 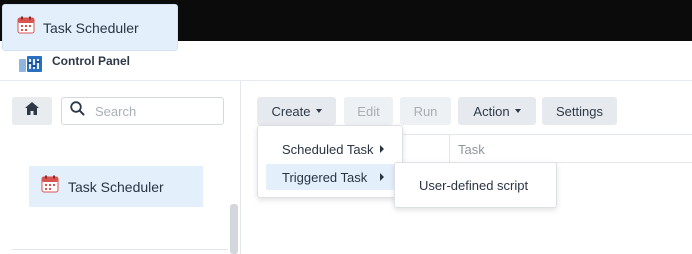 I want to click on sidebar-item-label: Task Scheduler, so click(x=116, y=186).